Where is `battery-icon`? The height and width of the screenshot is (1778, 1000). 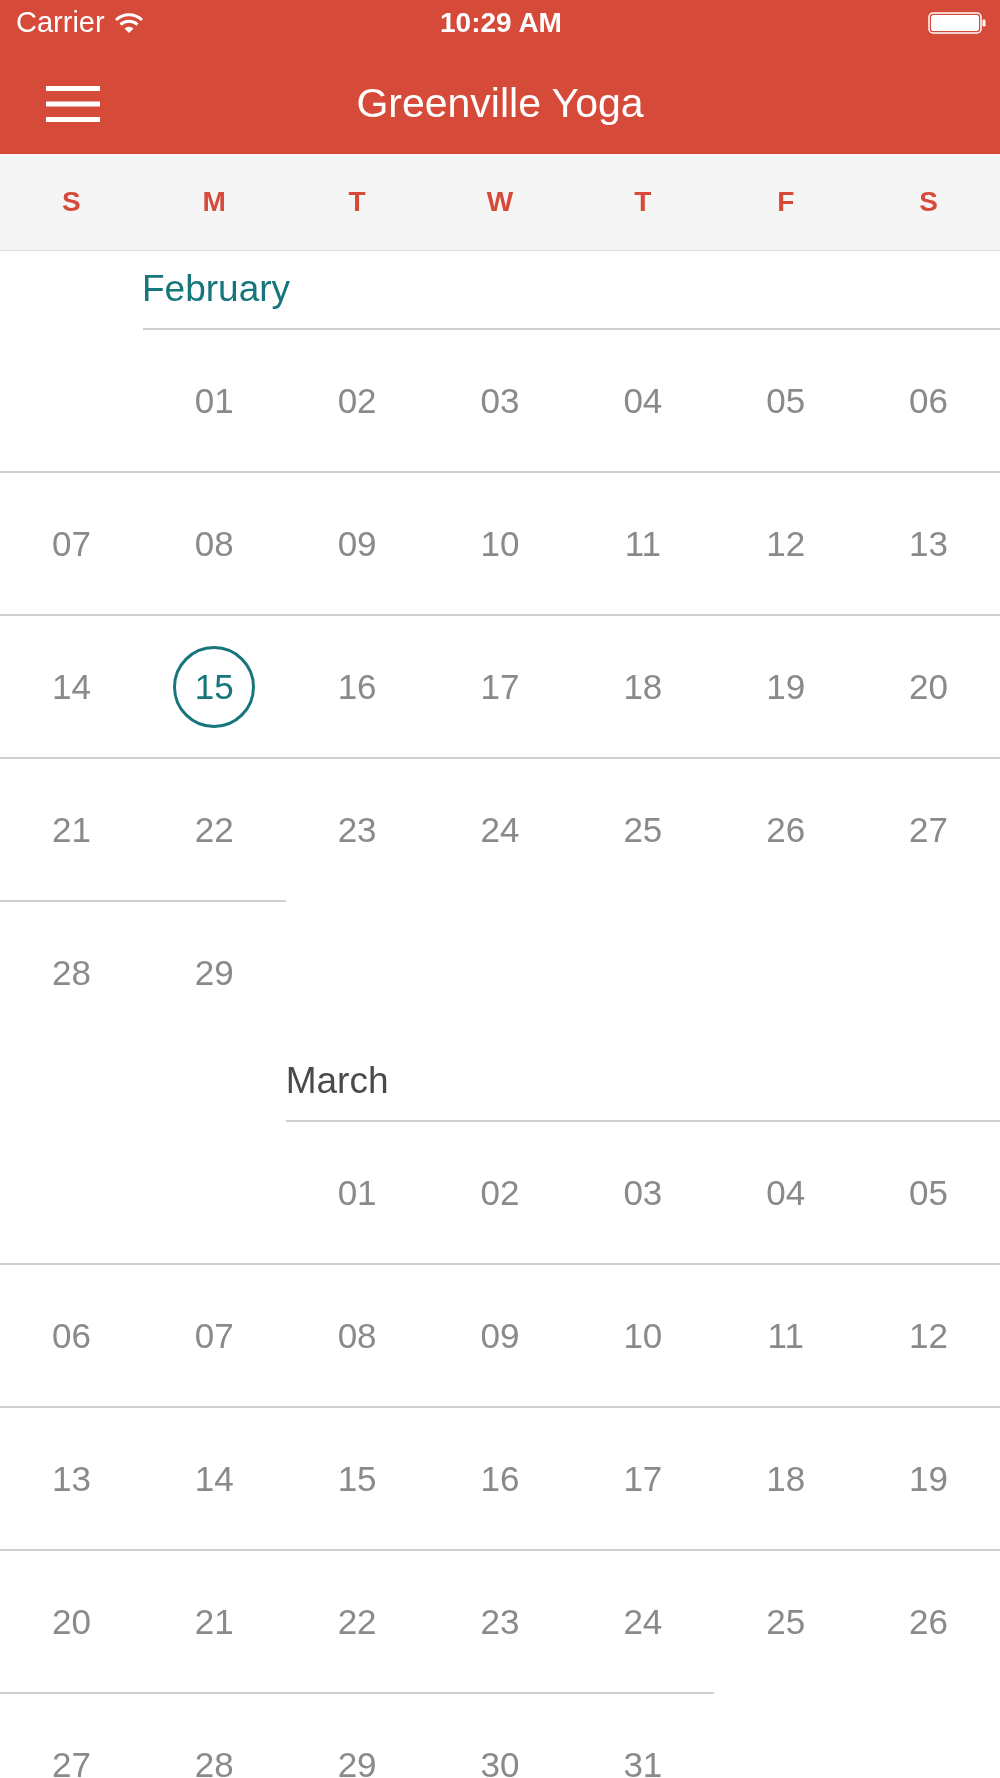
battery-icon is located at coordinates (957, 22).